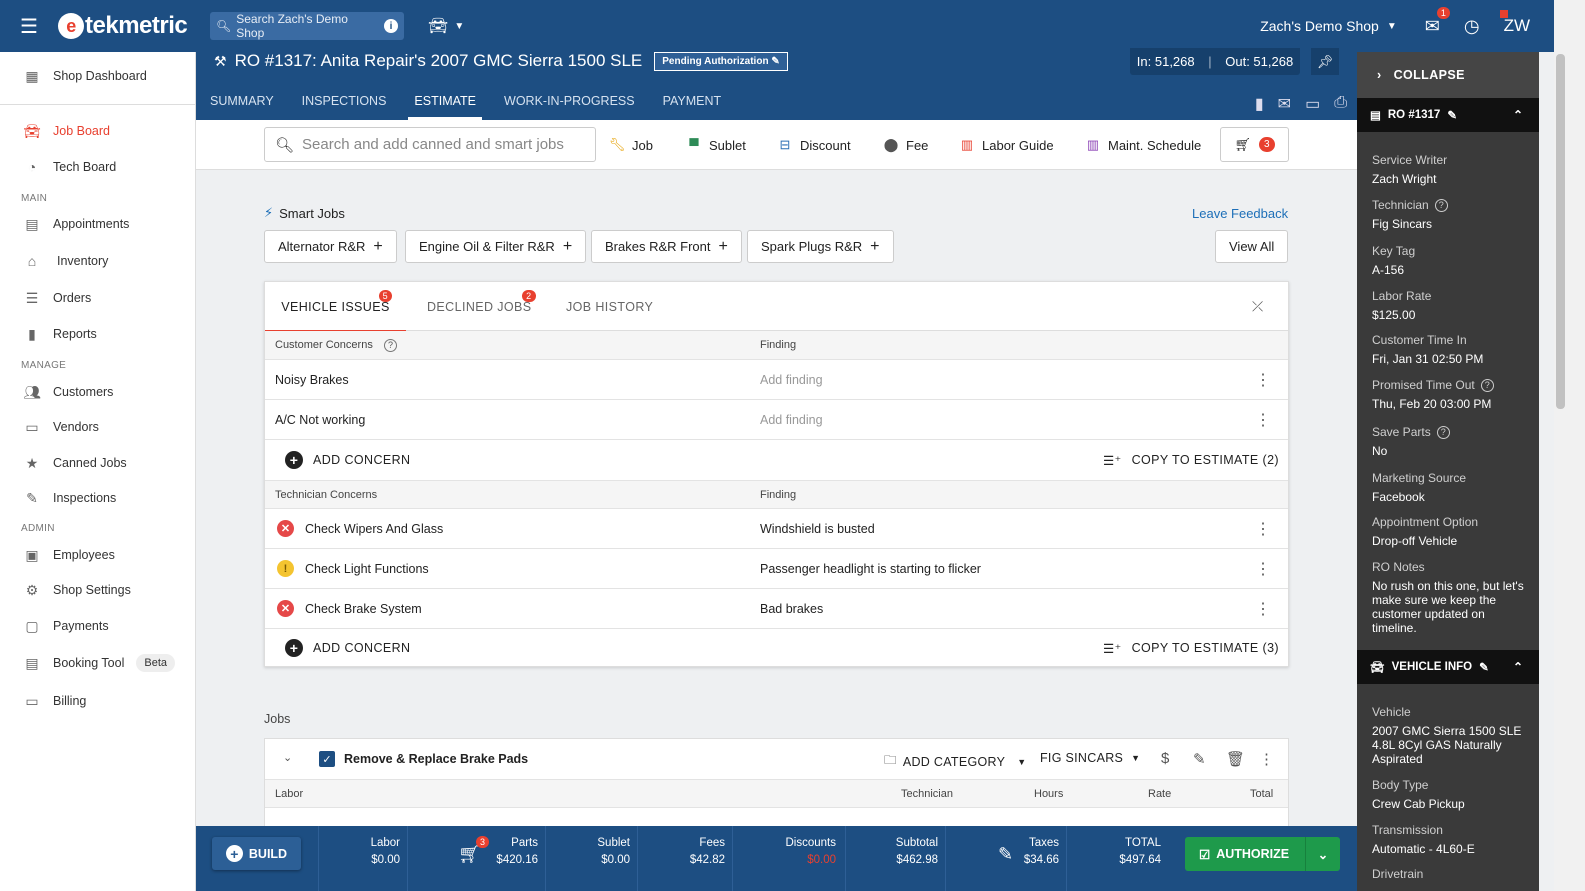 This screenshot has height=891, width=1585. Describe the element at coordinates (32, 625) in the screenshot. I see `payment-icon: ▢` at that location.